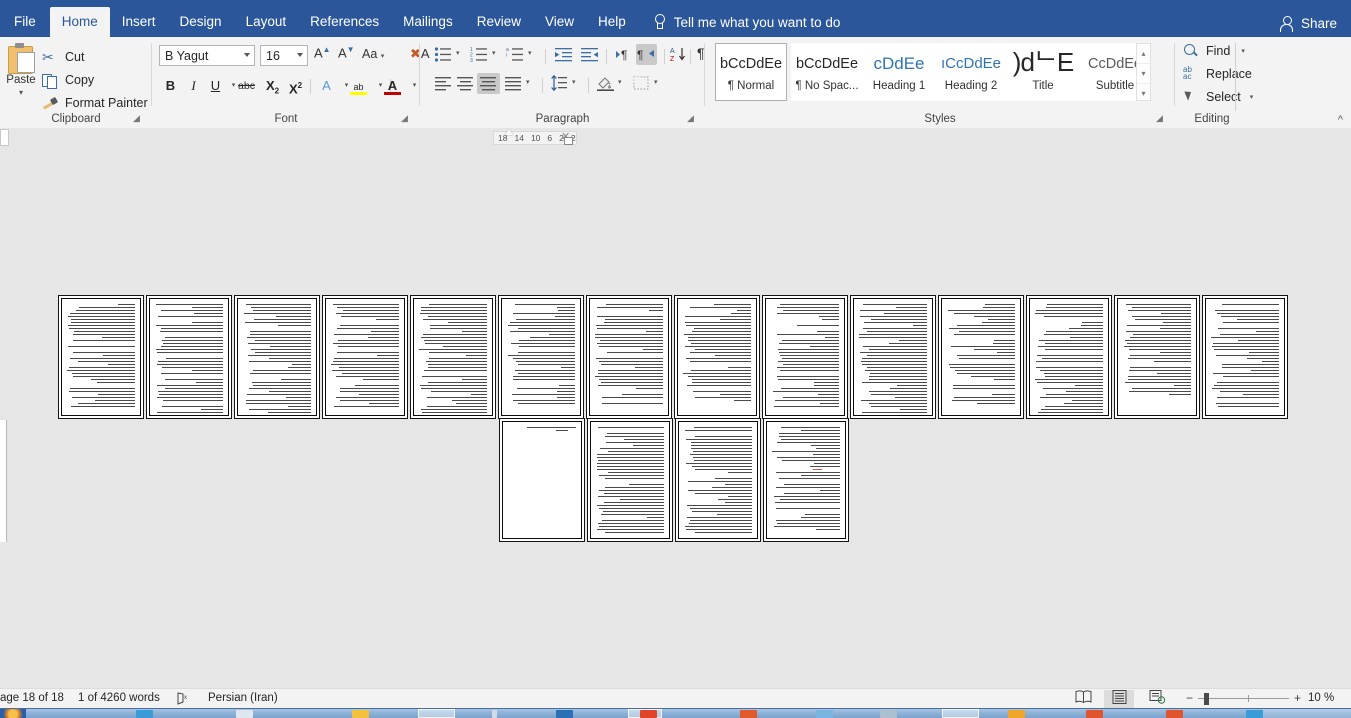 Image resolution: width=1351 pixels, height=718 pixels. Describe the element at coordinates (63, 56) in the screenshot. I see `cut-button: ✂ Cut` at that location.